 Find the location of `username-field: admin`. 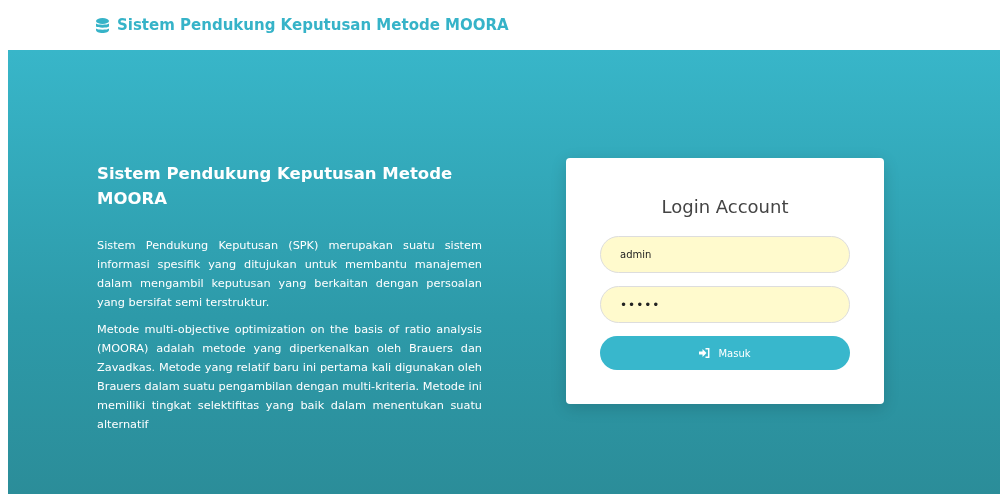

username-field: admin is located at coordinates (725, 254).